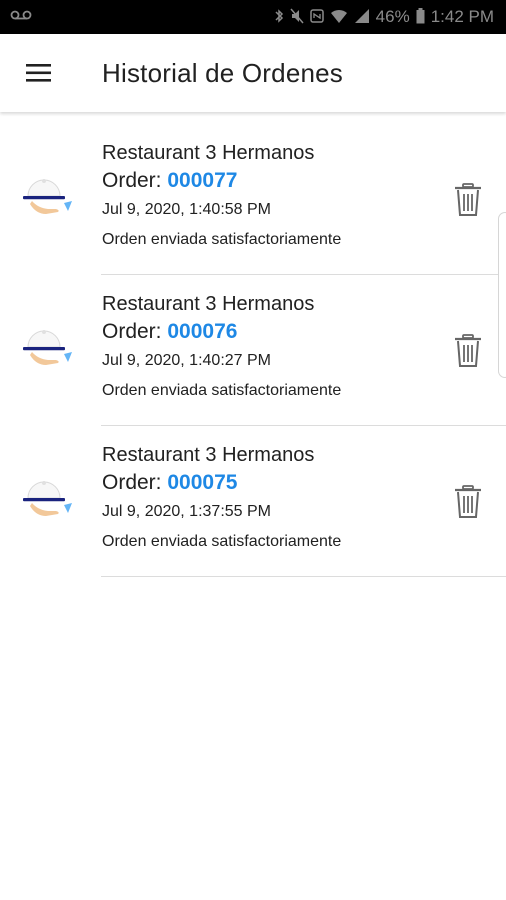 Image resolution: width=506 pixels, height=900 pixels. I want to click on order-date: Jul 9, 2020, 1:40:27 PM, so click(186, 360).